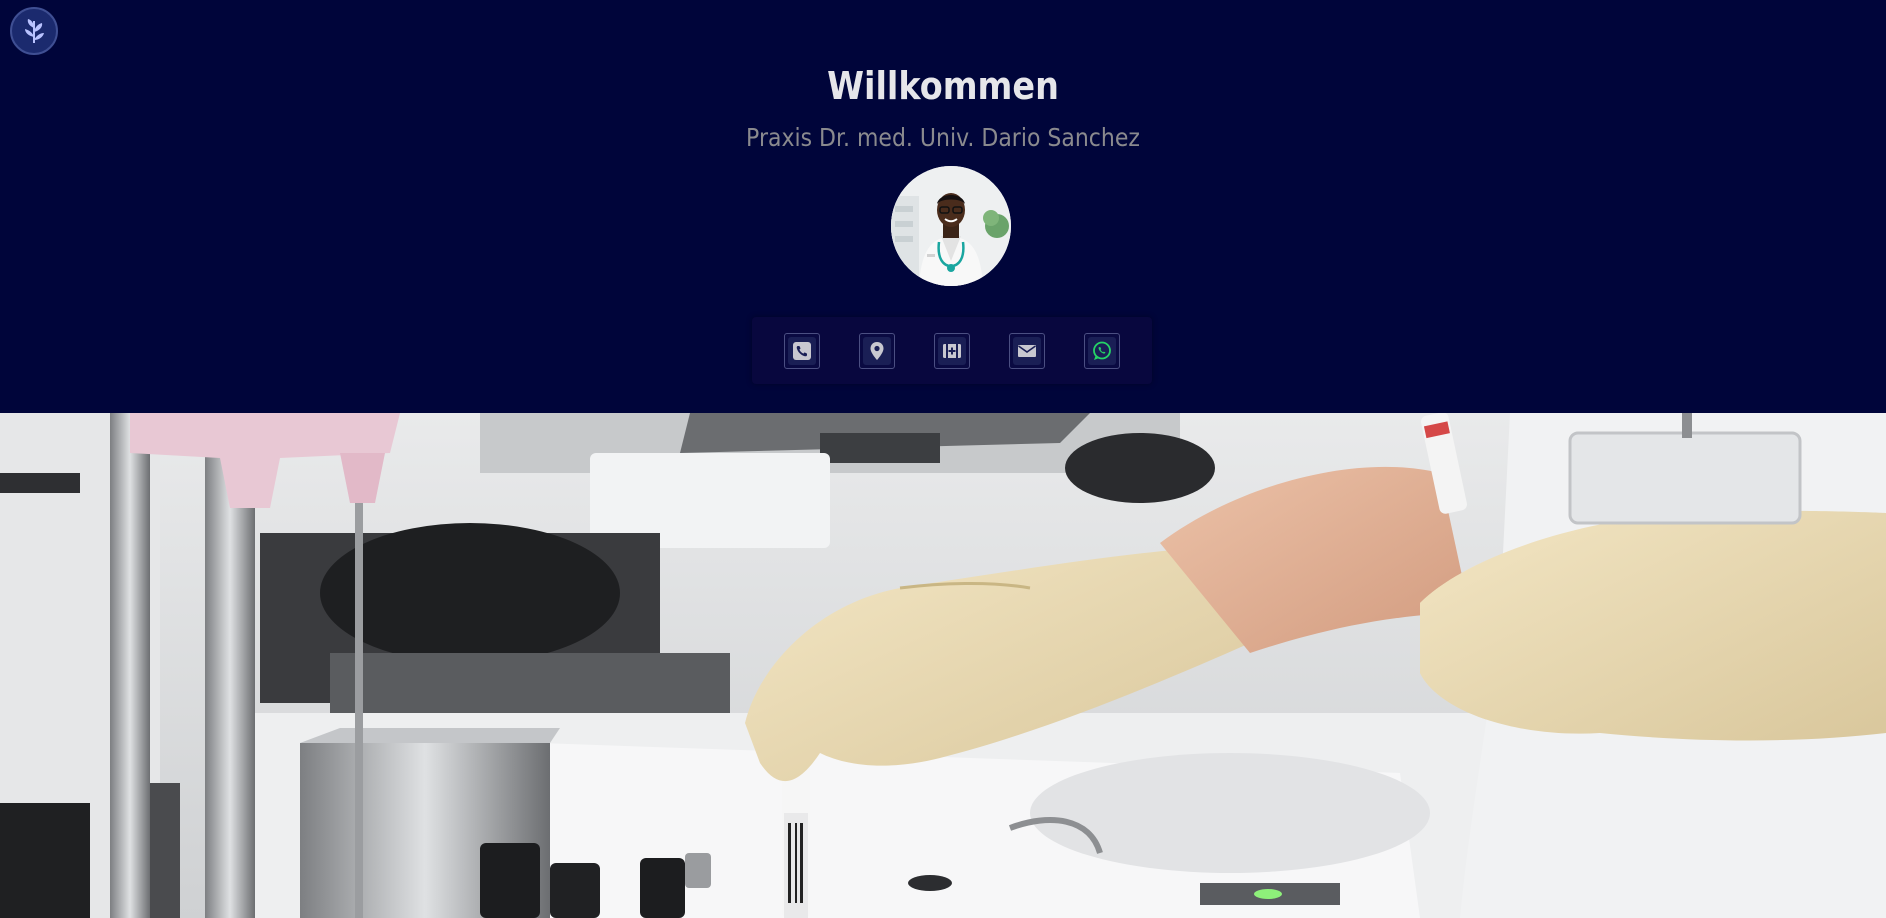 The image size is (1886, 918). I want to click on whatsapp-button, so click(1102, 350).